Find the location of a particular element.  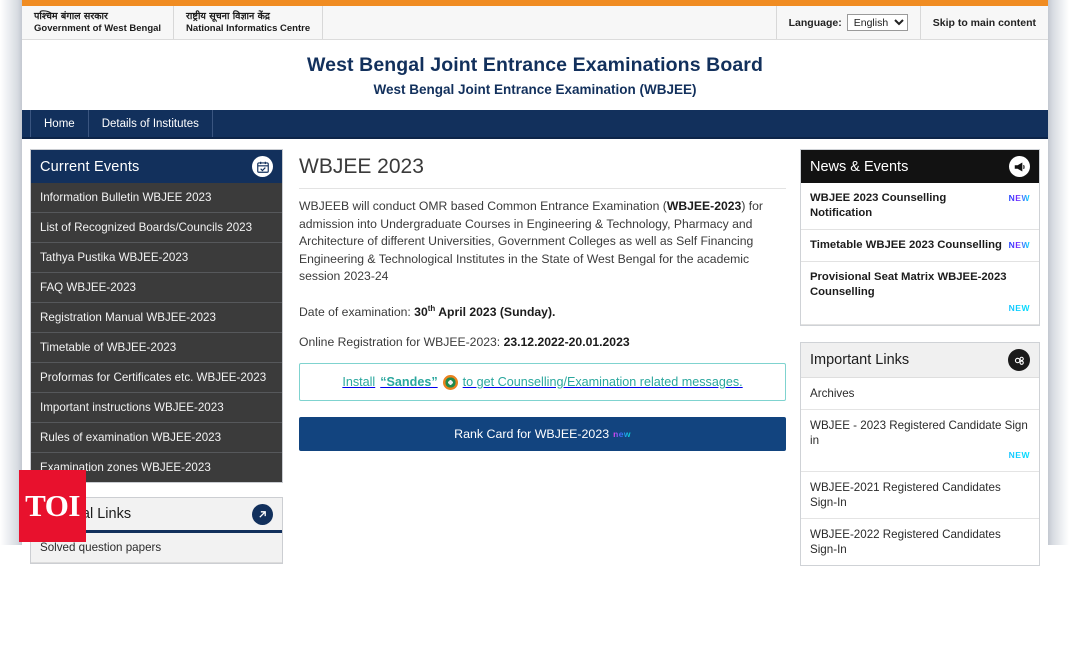

current-events-link: Information Bulletin WBJEE 2023 is located at coordinates (156, 197).